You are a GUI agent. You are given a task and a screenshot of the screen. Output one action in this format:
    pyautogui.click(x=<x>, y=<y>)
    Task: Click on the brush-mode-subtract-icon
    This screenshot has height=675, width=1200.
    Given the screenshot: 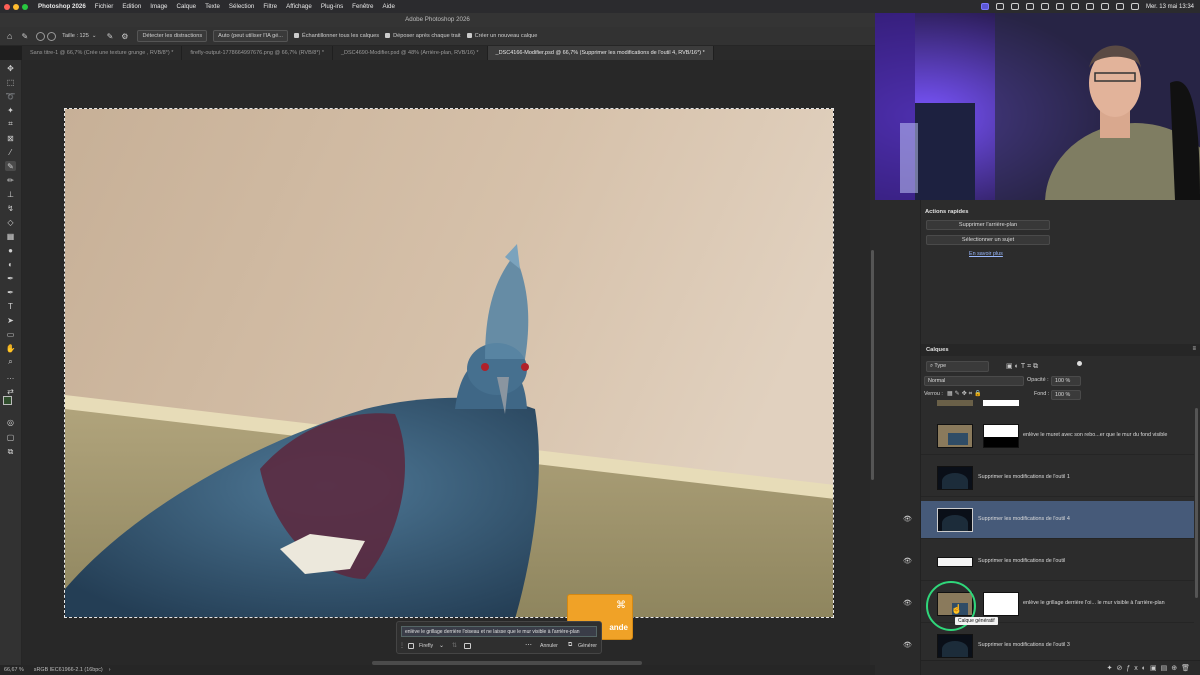 What is the action you would take?
    pyautogui.click(x=52, y=36)
    